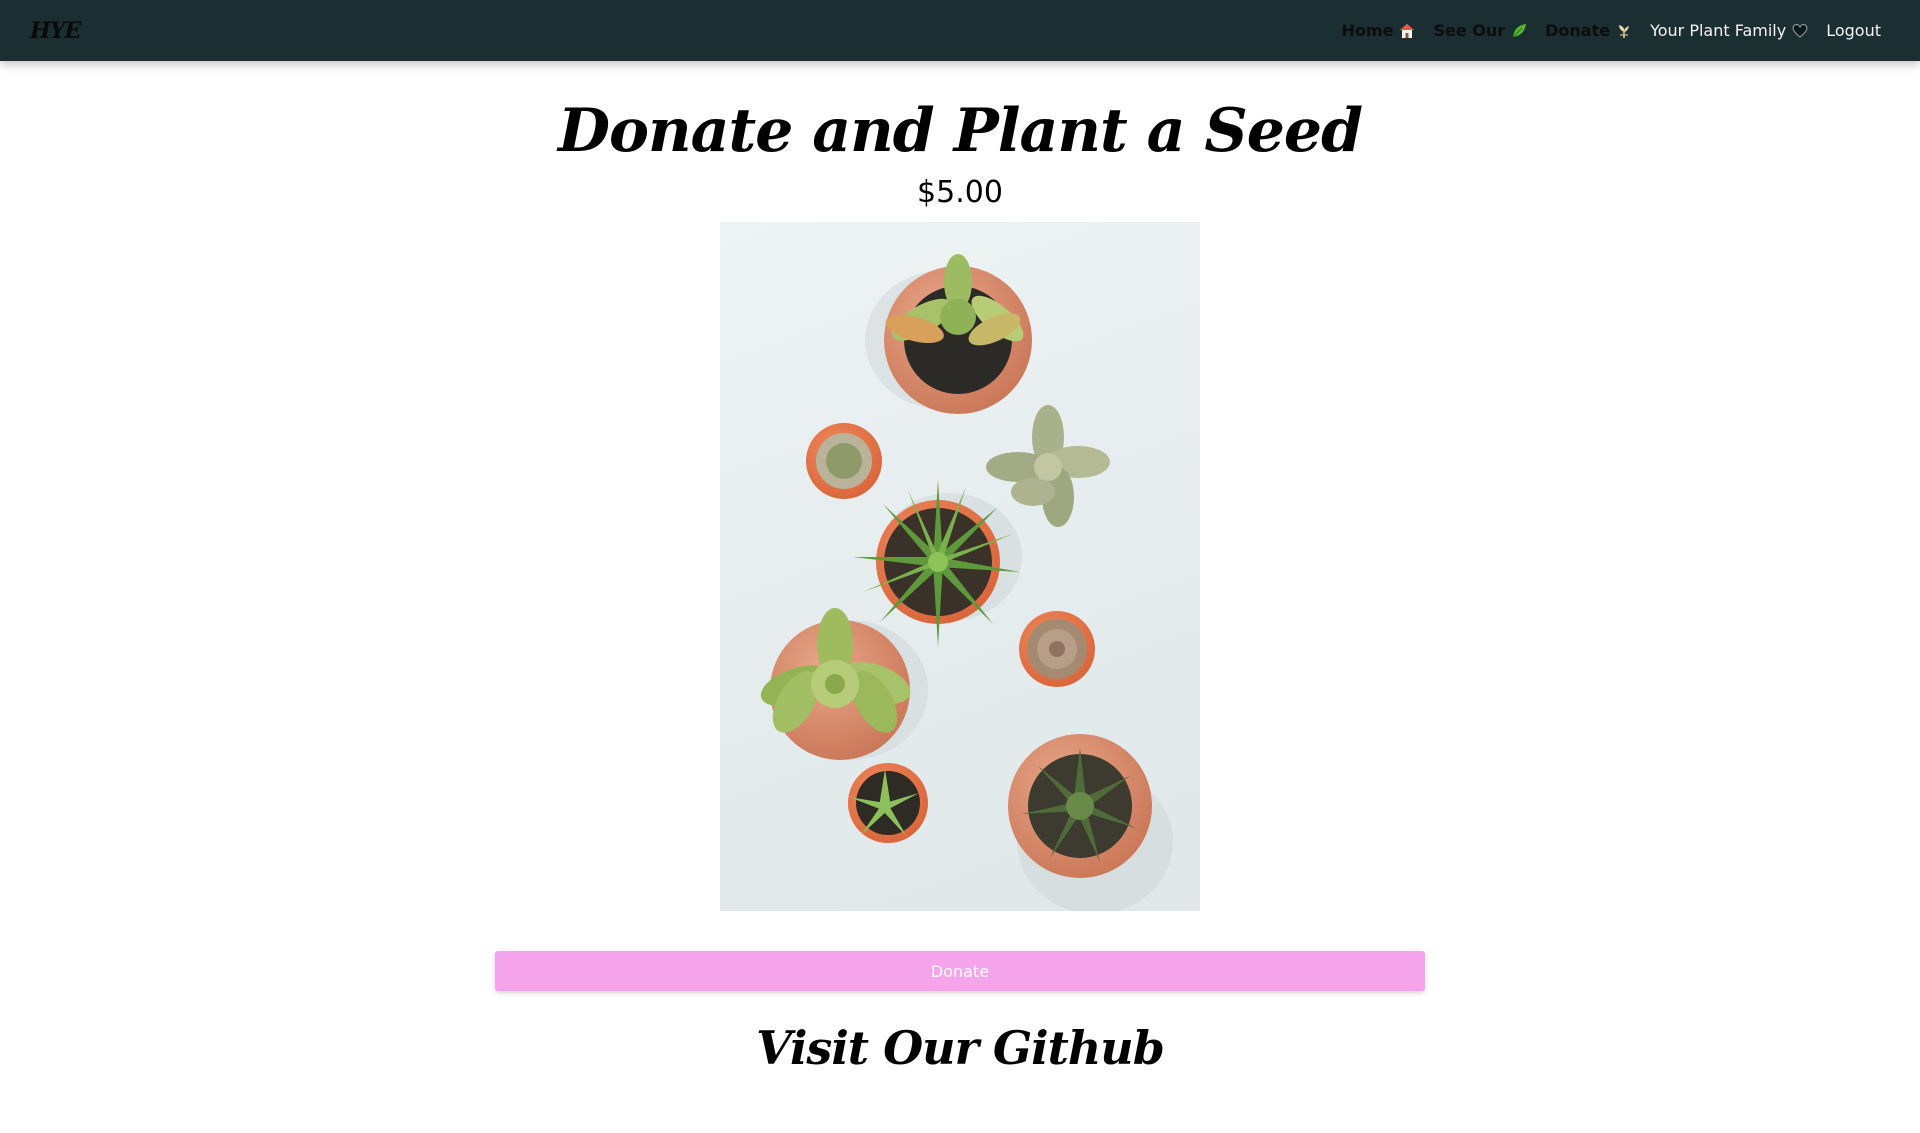  What do you see at coordinates (1624, 31) in the screenshot?
I see `seedling-icon` at bounding box center [1624, 31].